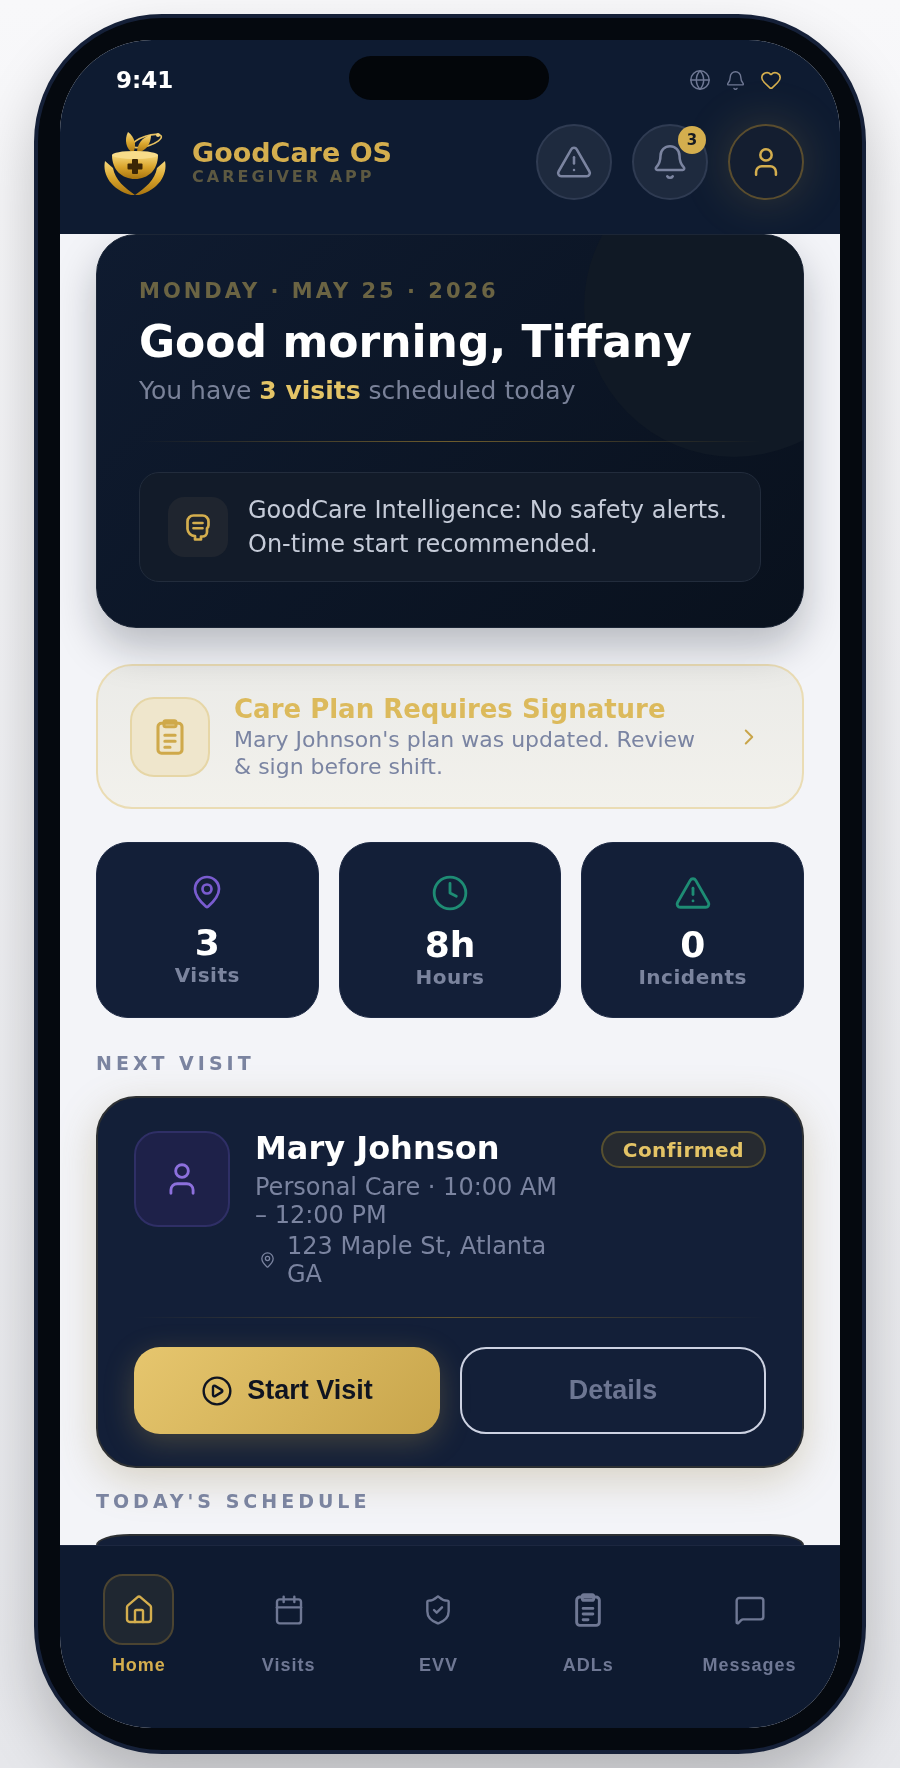 This screenshot has width=900, height=1768. Describe the element at coordinates (450, 977) in the screenshot. I see `stat-label: Hours` at that location.